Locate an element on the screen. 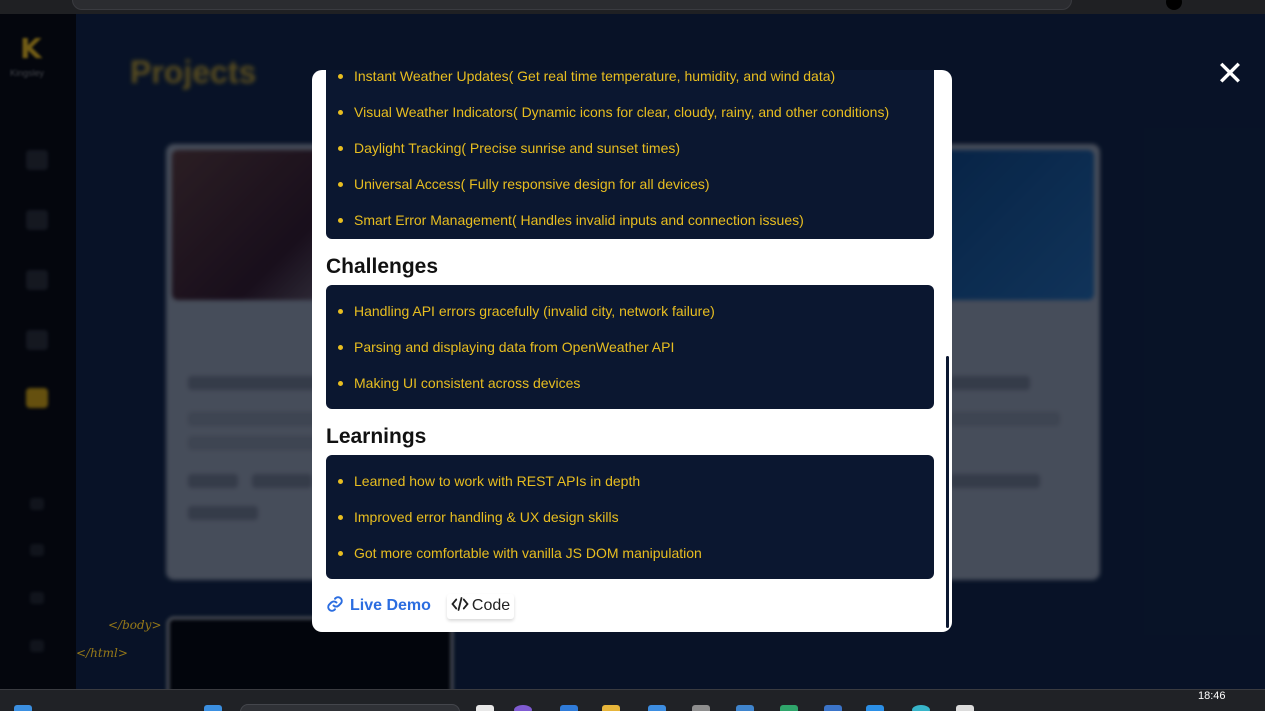 This screenshot has height=711, width=1265. code-icon is located at coordinates (460, 606).